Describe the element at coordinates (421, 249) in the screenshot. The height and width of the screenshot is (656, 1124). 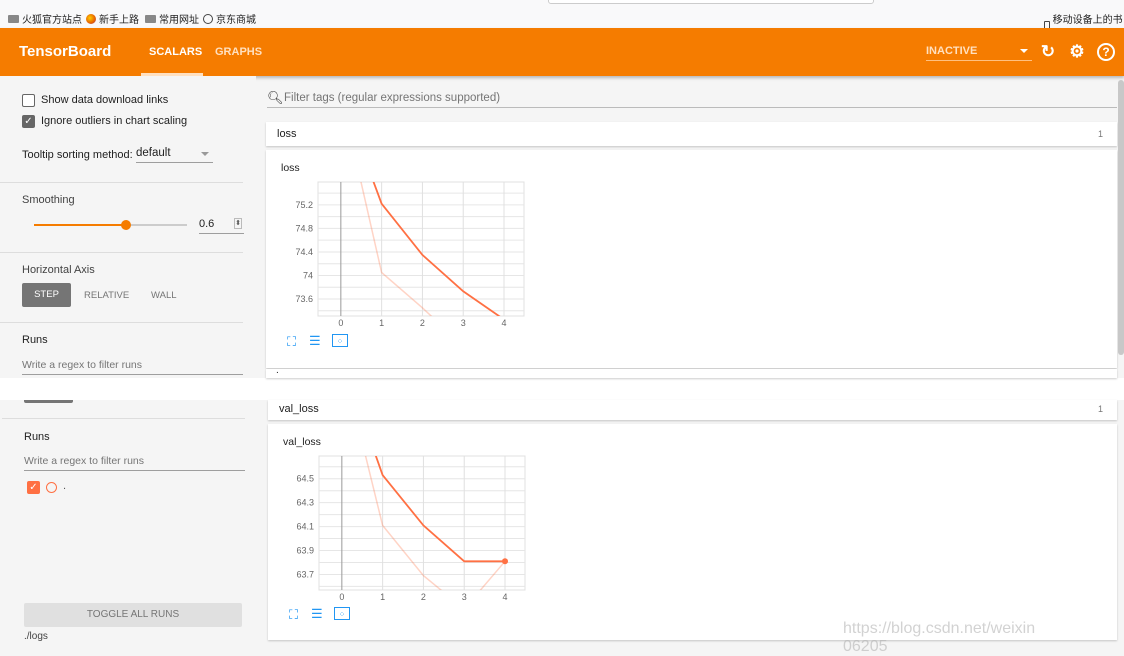
I see `plot-border` at that location.